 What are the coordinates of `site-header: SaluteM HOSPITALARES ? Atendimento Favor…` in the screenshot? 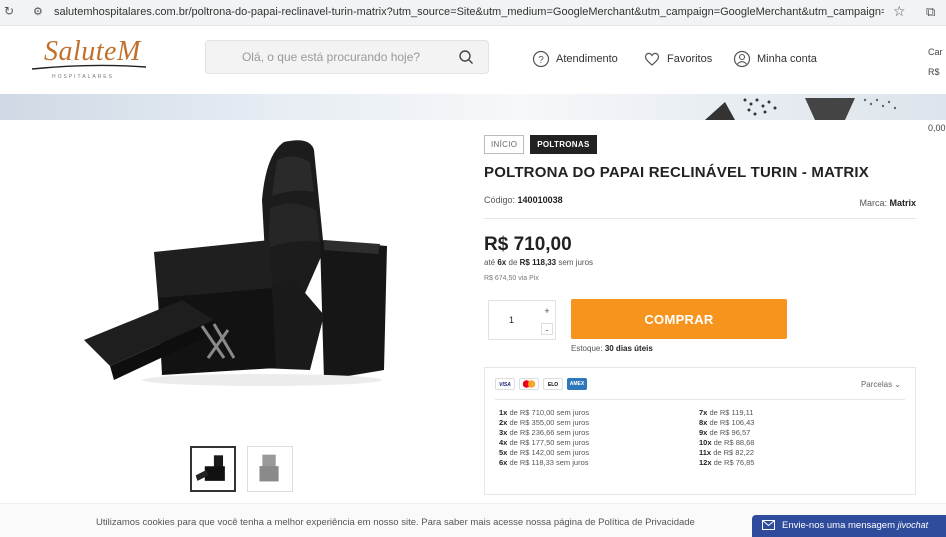 It's located at (473, 60).